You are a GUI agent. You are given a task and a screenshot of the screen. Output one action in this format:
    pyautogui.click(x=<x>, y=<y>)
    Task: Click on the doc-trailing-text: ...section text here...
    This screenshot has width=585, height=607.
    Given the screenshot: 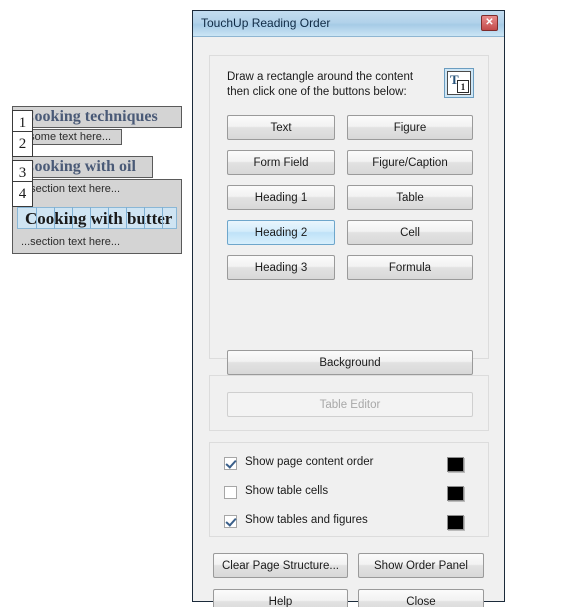 What is the action you would take?
    pyautogui.click(x=71, y=242)
    